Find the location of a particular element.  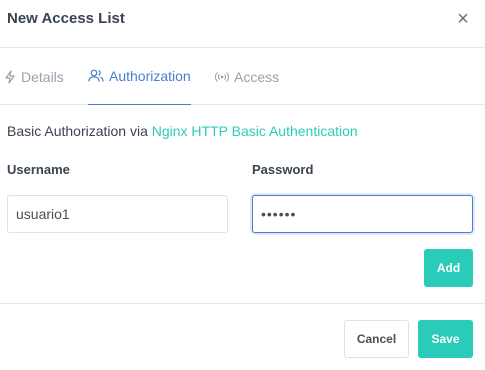

modal-title: New Access List is located at coordinates (66, 18).